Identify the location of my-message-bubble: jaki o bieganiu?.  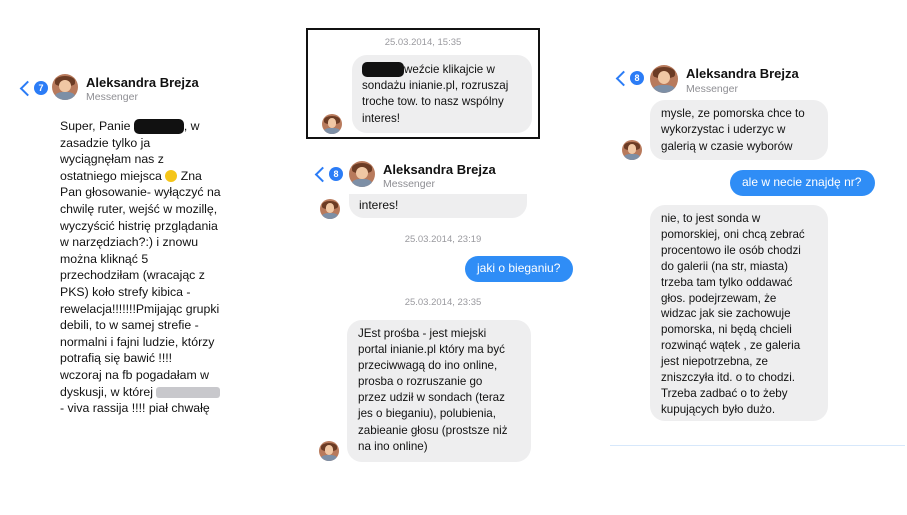
(519, 269).